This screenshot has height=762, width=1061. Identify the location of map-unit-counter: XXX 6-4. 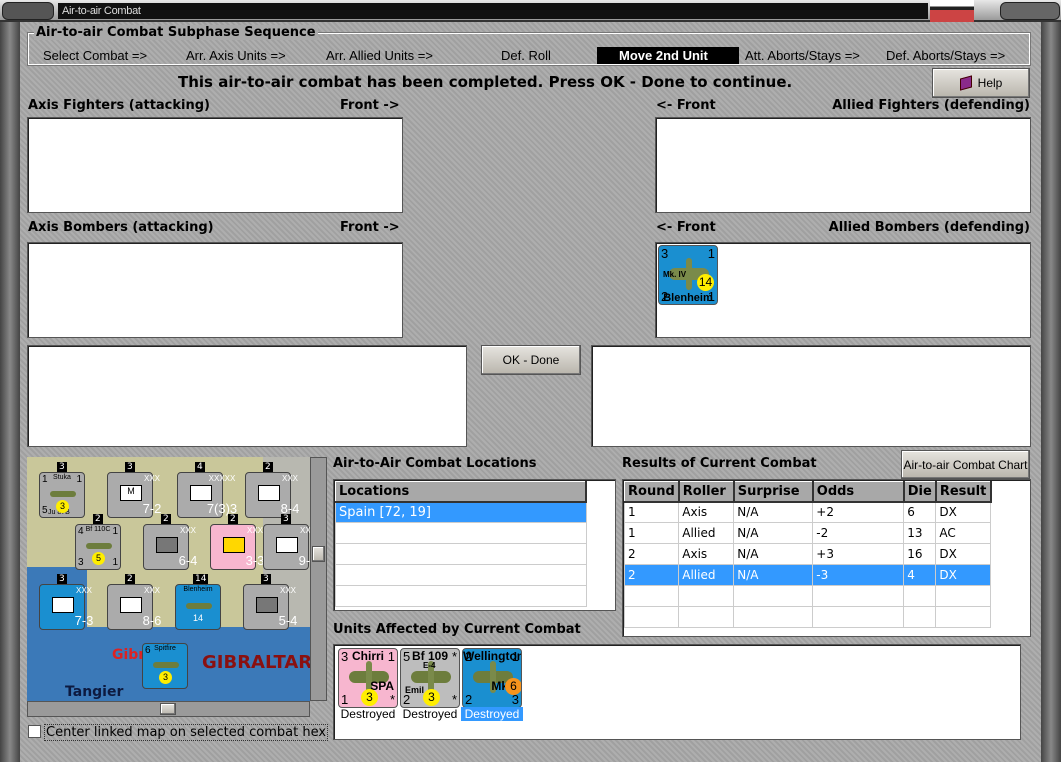
(170, 547).